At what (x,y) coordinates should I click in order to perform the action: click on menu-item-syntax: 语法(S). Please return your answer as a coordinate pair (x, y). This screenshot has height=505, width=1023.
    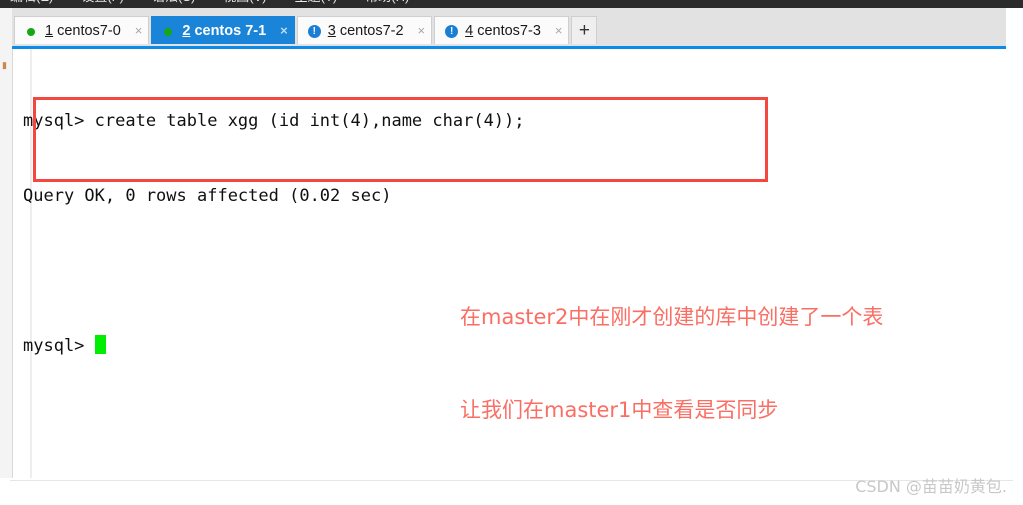
    Looking at the image, I should click on (173, 2).